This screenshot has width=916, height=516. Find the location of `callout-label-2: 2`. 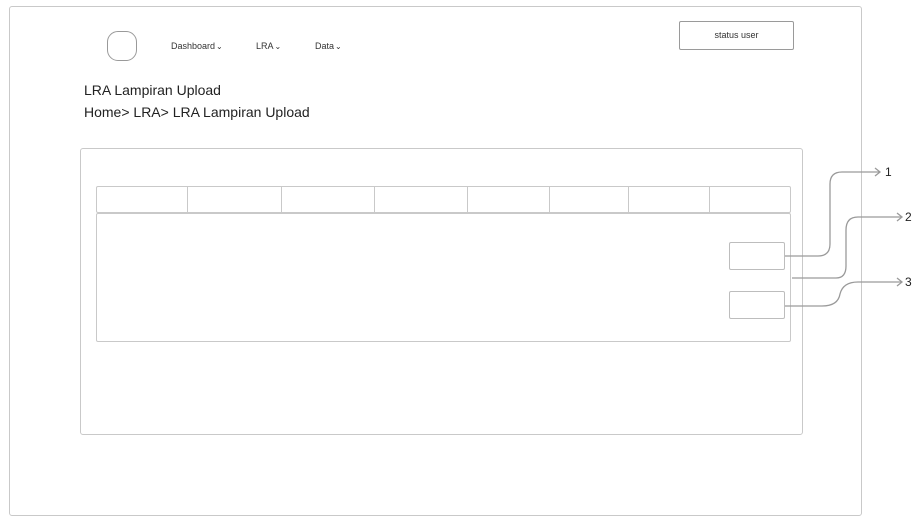

callout-label-2: 2 is located at coordinates (908, 217).